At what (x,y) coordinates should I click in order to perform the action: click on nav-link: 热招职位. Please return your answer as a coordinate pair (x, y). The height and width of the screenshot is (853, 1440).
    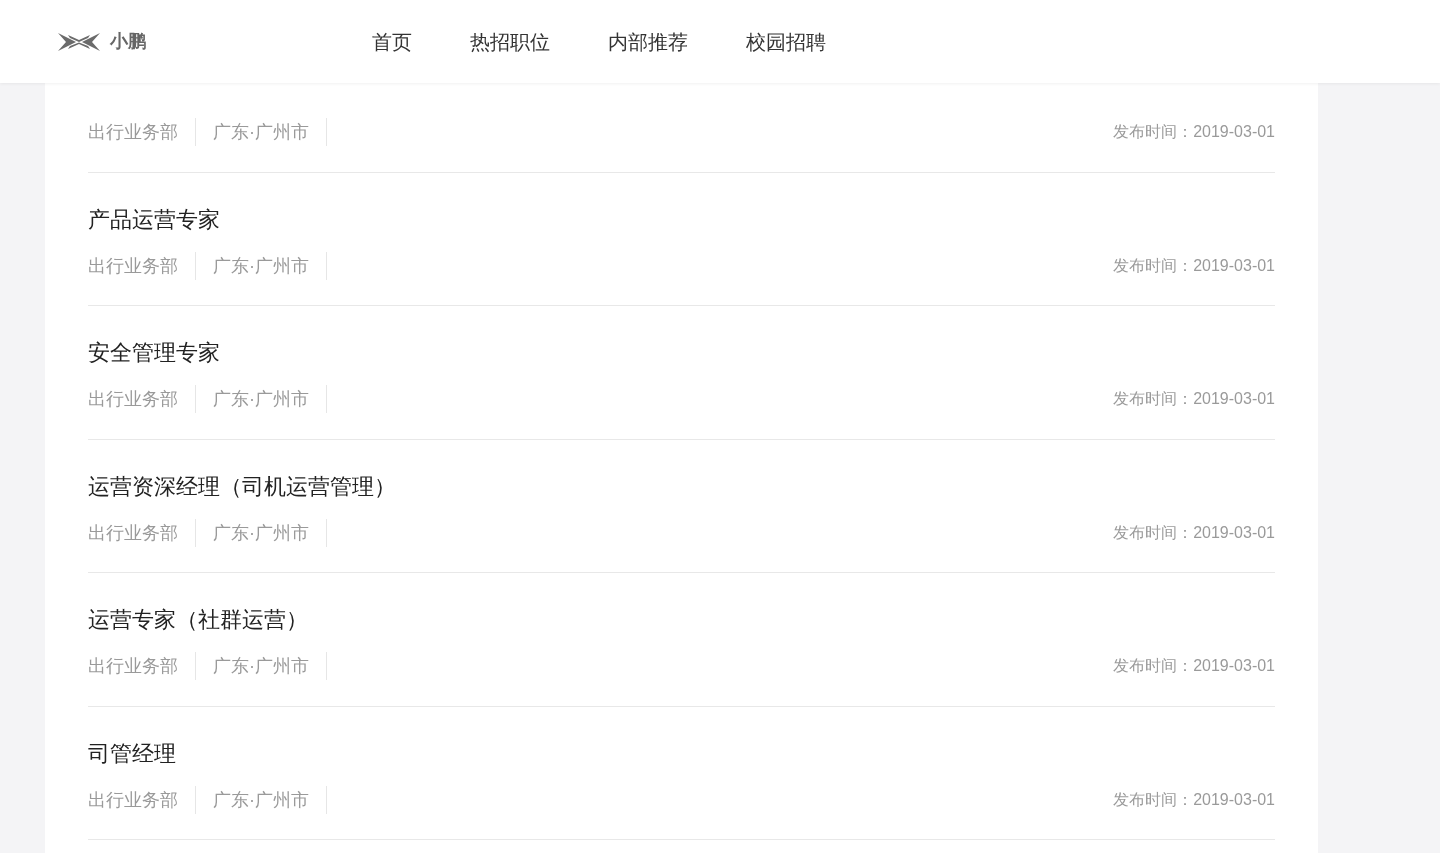
    Looking at the image, I should click on (510, 41).